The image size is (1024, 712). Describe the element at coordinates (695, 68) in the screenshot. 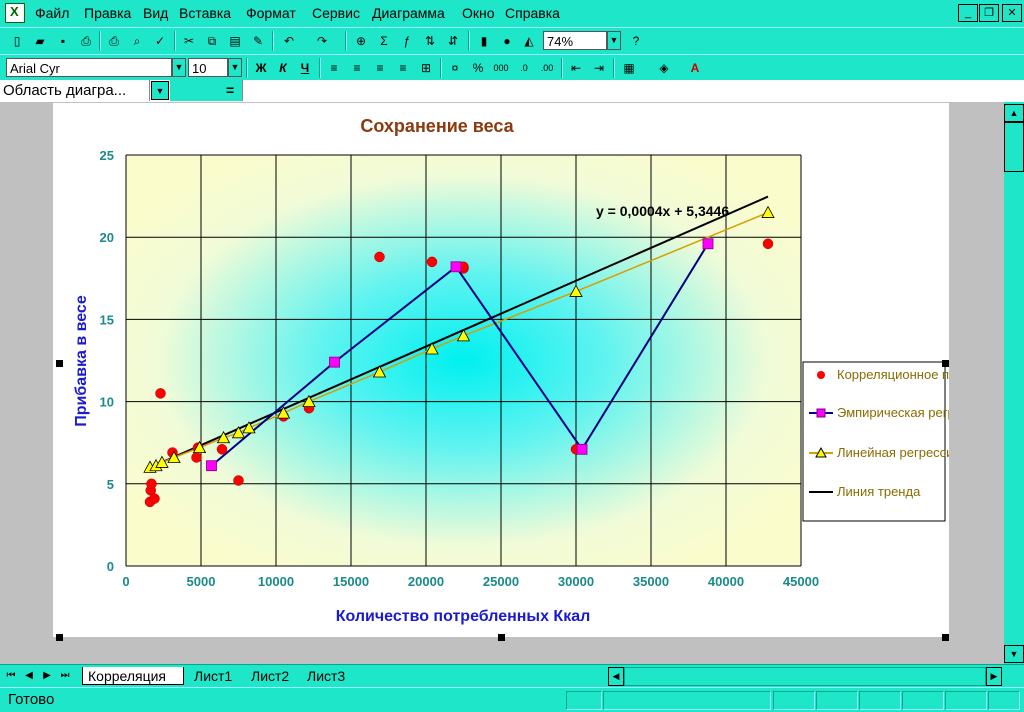

I see `font-color-icon: A` at that location.